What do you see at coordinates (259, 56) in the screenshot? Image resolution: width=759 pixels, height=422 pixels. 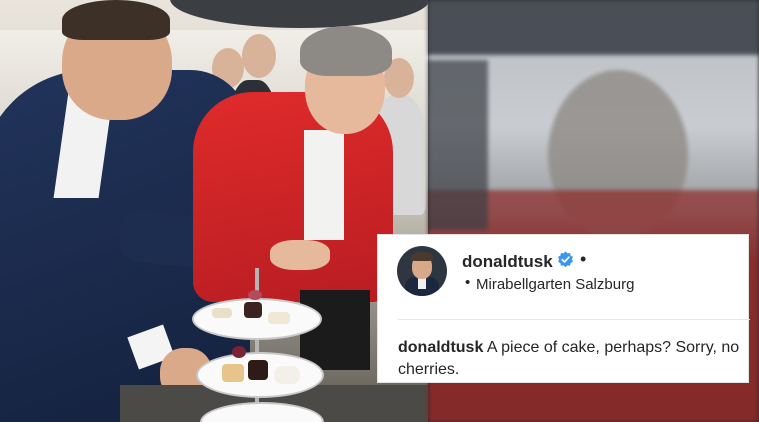 I see `background-person-head` at bounding box center [259, 56].